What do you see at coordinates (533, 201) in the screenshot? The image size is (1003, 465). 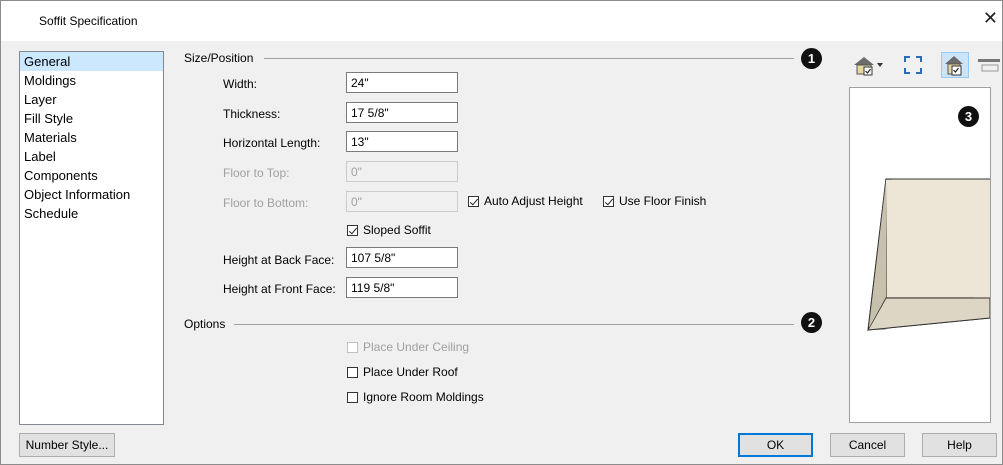 I see `auto-adjust-height-label: Auto Adjust Height` at bounding box center [533, 201].